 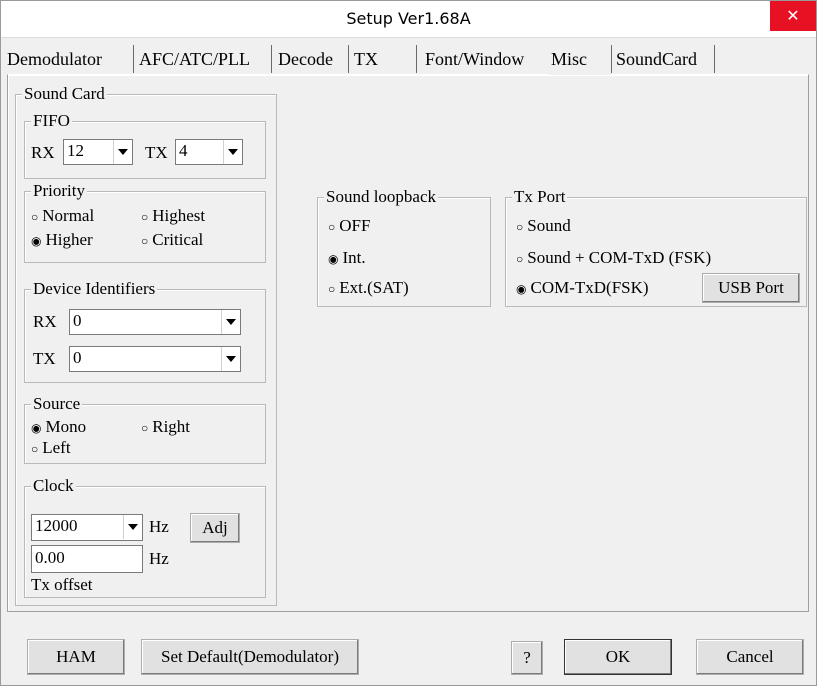 What do you see at coordinates (313, 59) in the screenshot?
I see `tab-decode: Decode` at bounding box center [313, 59].